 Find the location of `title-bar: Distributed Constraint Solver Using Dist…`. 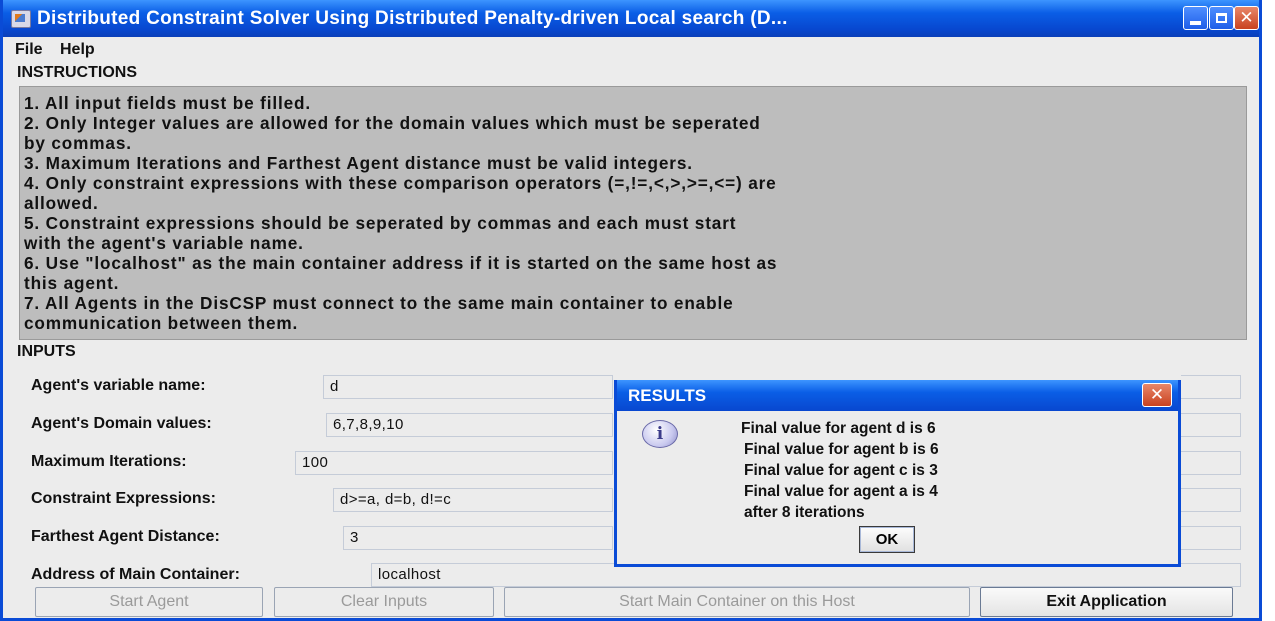

title-bar: Distributed Constraint Solver Using Dist… is located at coordinates (631, 18).